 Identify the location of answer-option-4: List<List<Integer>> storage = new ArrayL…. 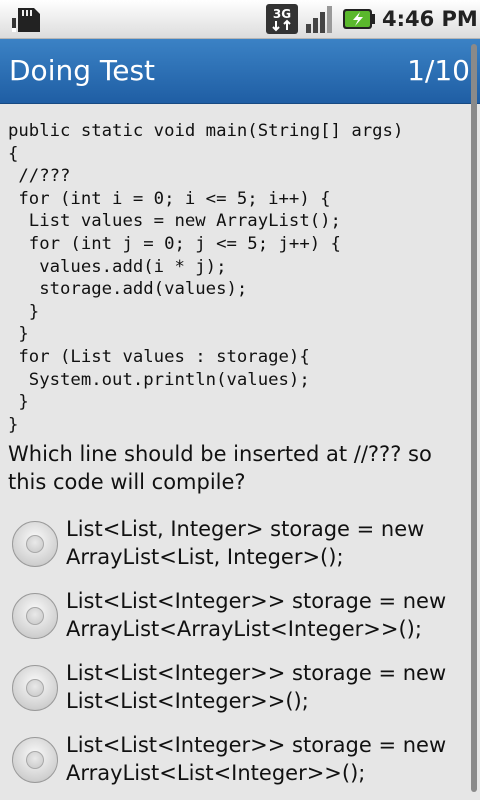
(237, 766).